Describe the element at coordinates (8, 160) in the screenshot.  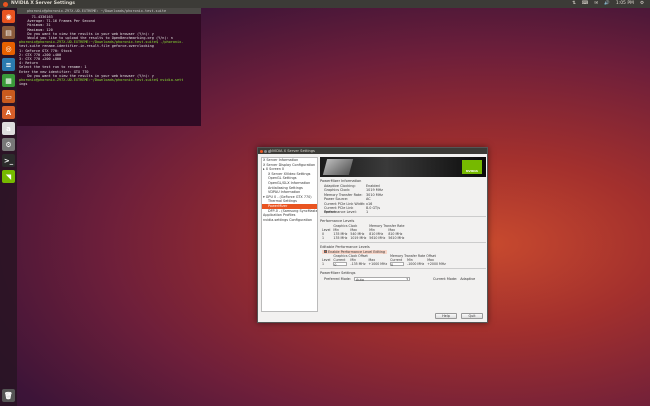
I see `terminal-icon: >_` at that location.